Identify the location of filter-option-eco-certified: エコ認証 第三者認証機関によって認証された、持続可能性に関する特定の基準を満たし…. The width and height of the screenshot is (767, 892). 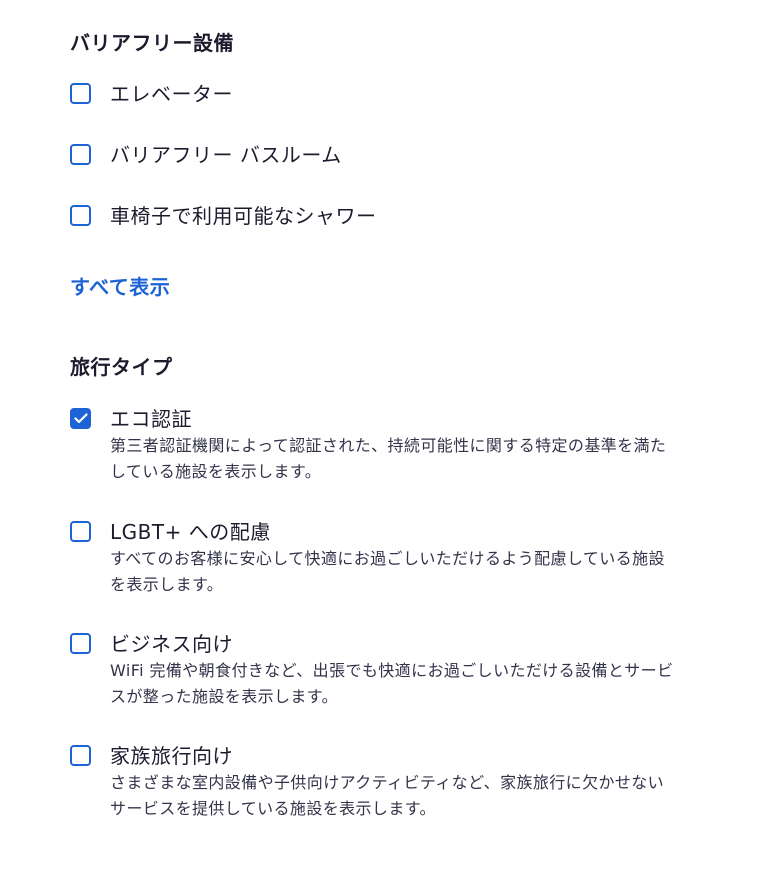
(372, 446).